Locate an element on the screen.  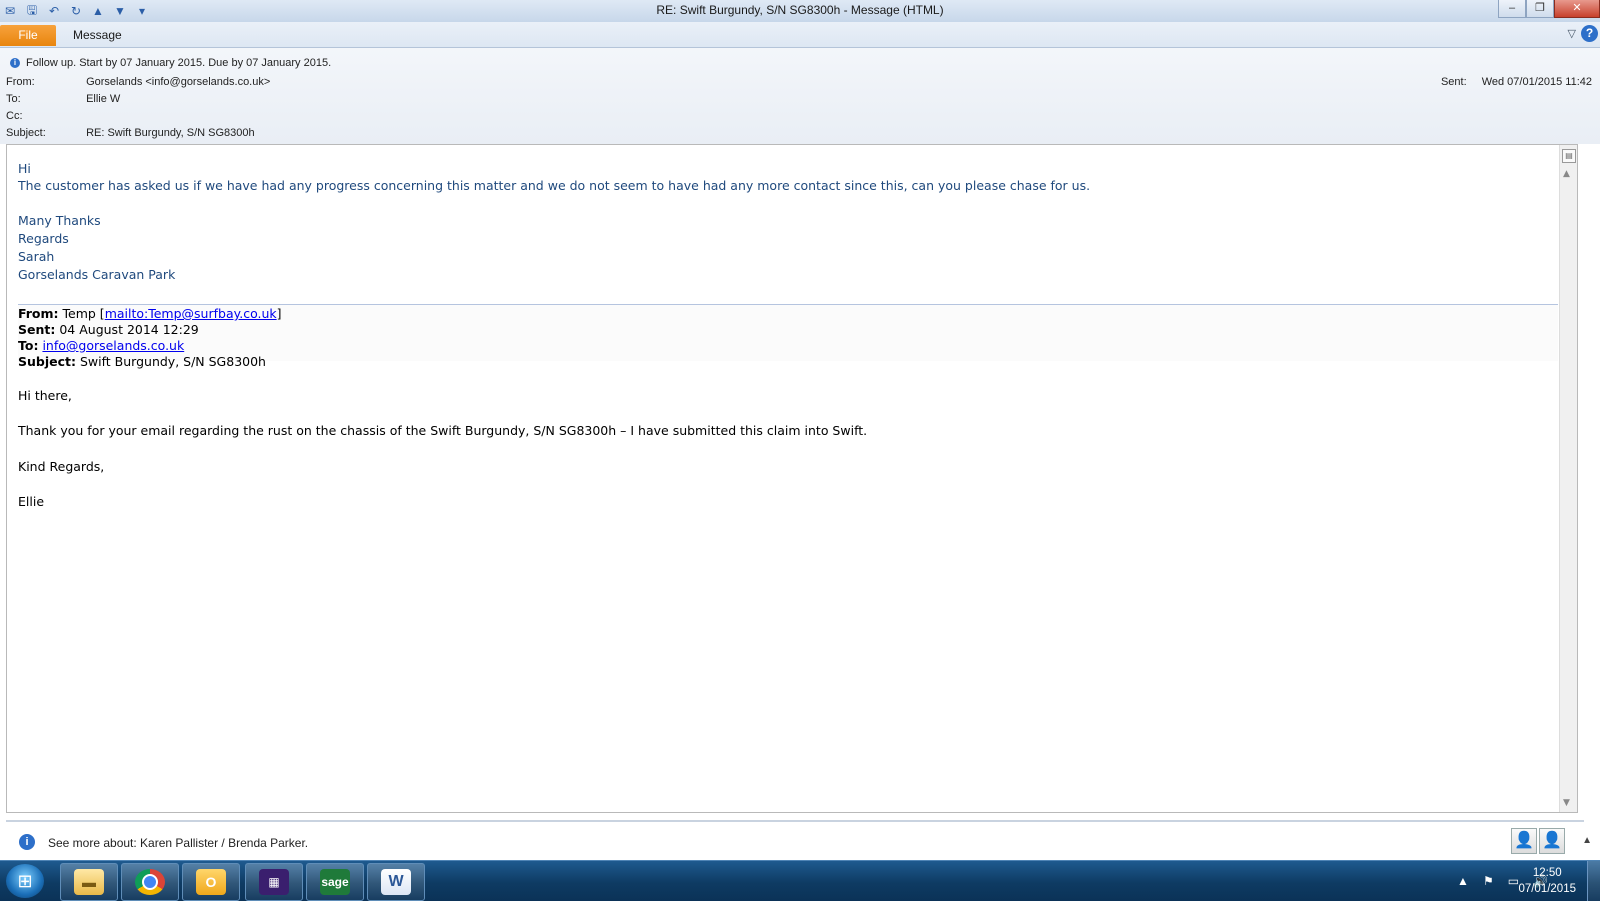
taskbar-calendar-app: ▦ is located at coordinates (274, 882).